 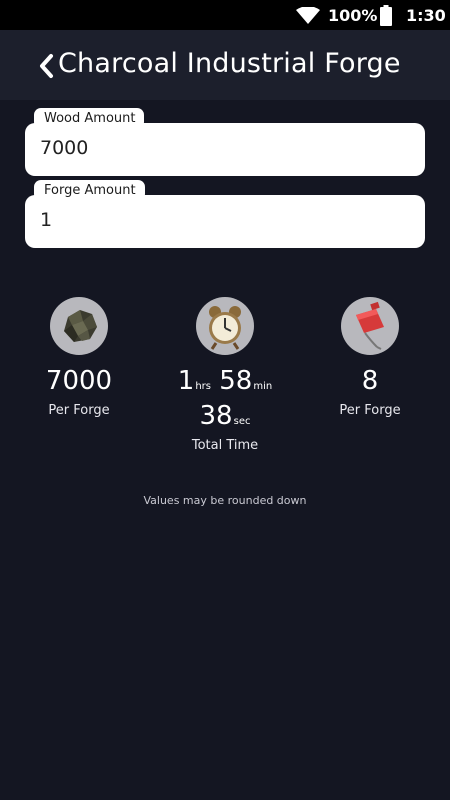 I want to click on battery-icon, so click(x=386, y=17).